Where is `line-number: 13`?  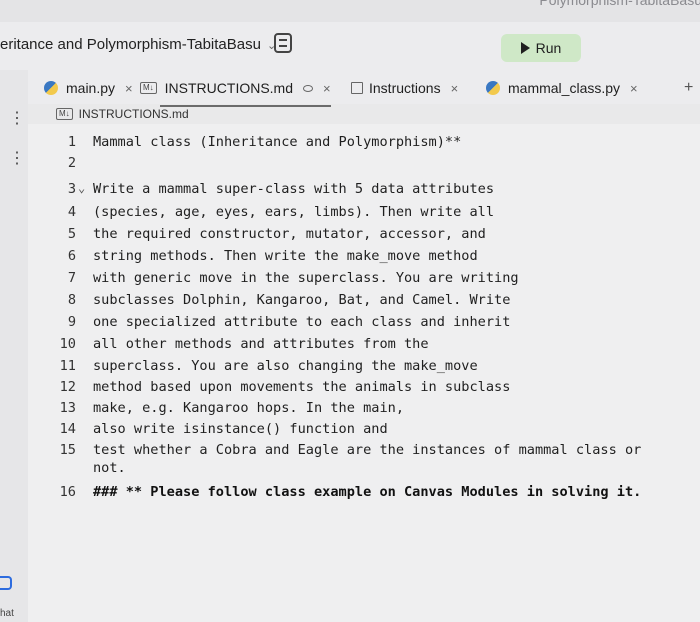
line-number: 13 is located at coordinates (67, 408).